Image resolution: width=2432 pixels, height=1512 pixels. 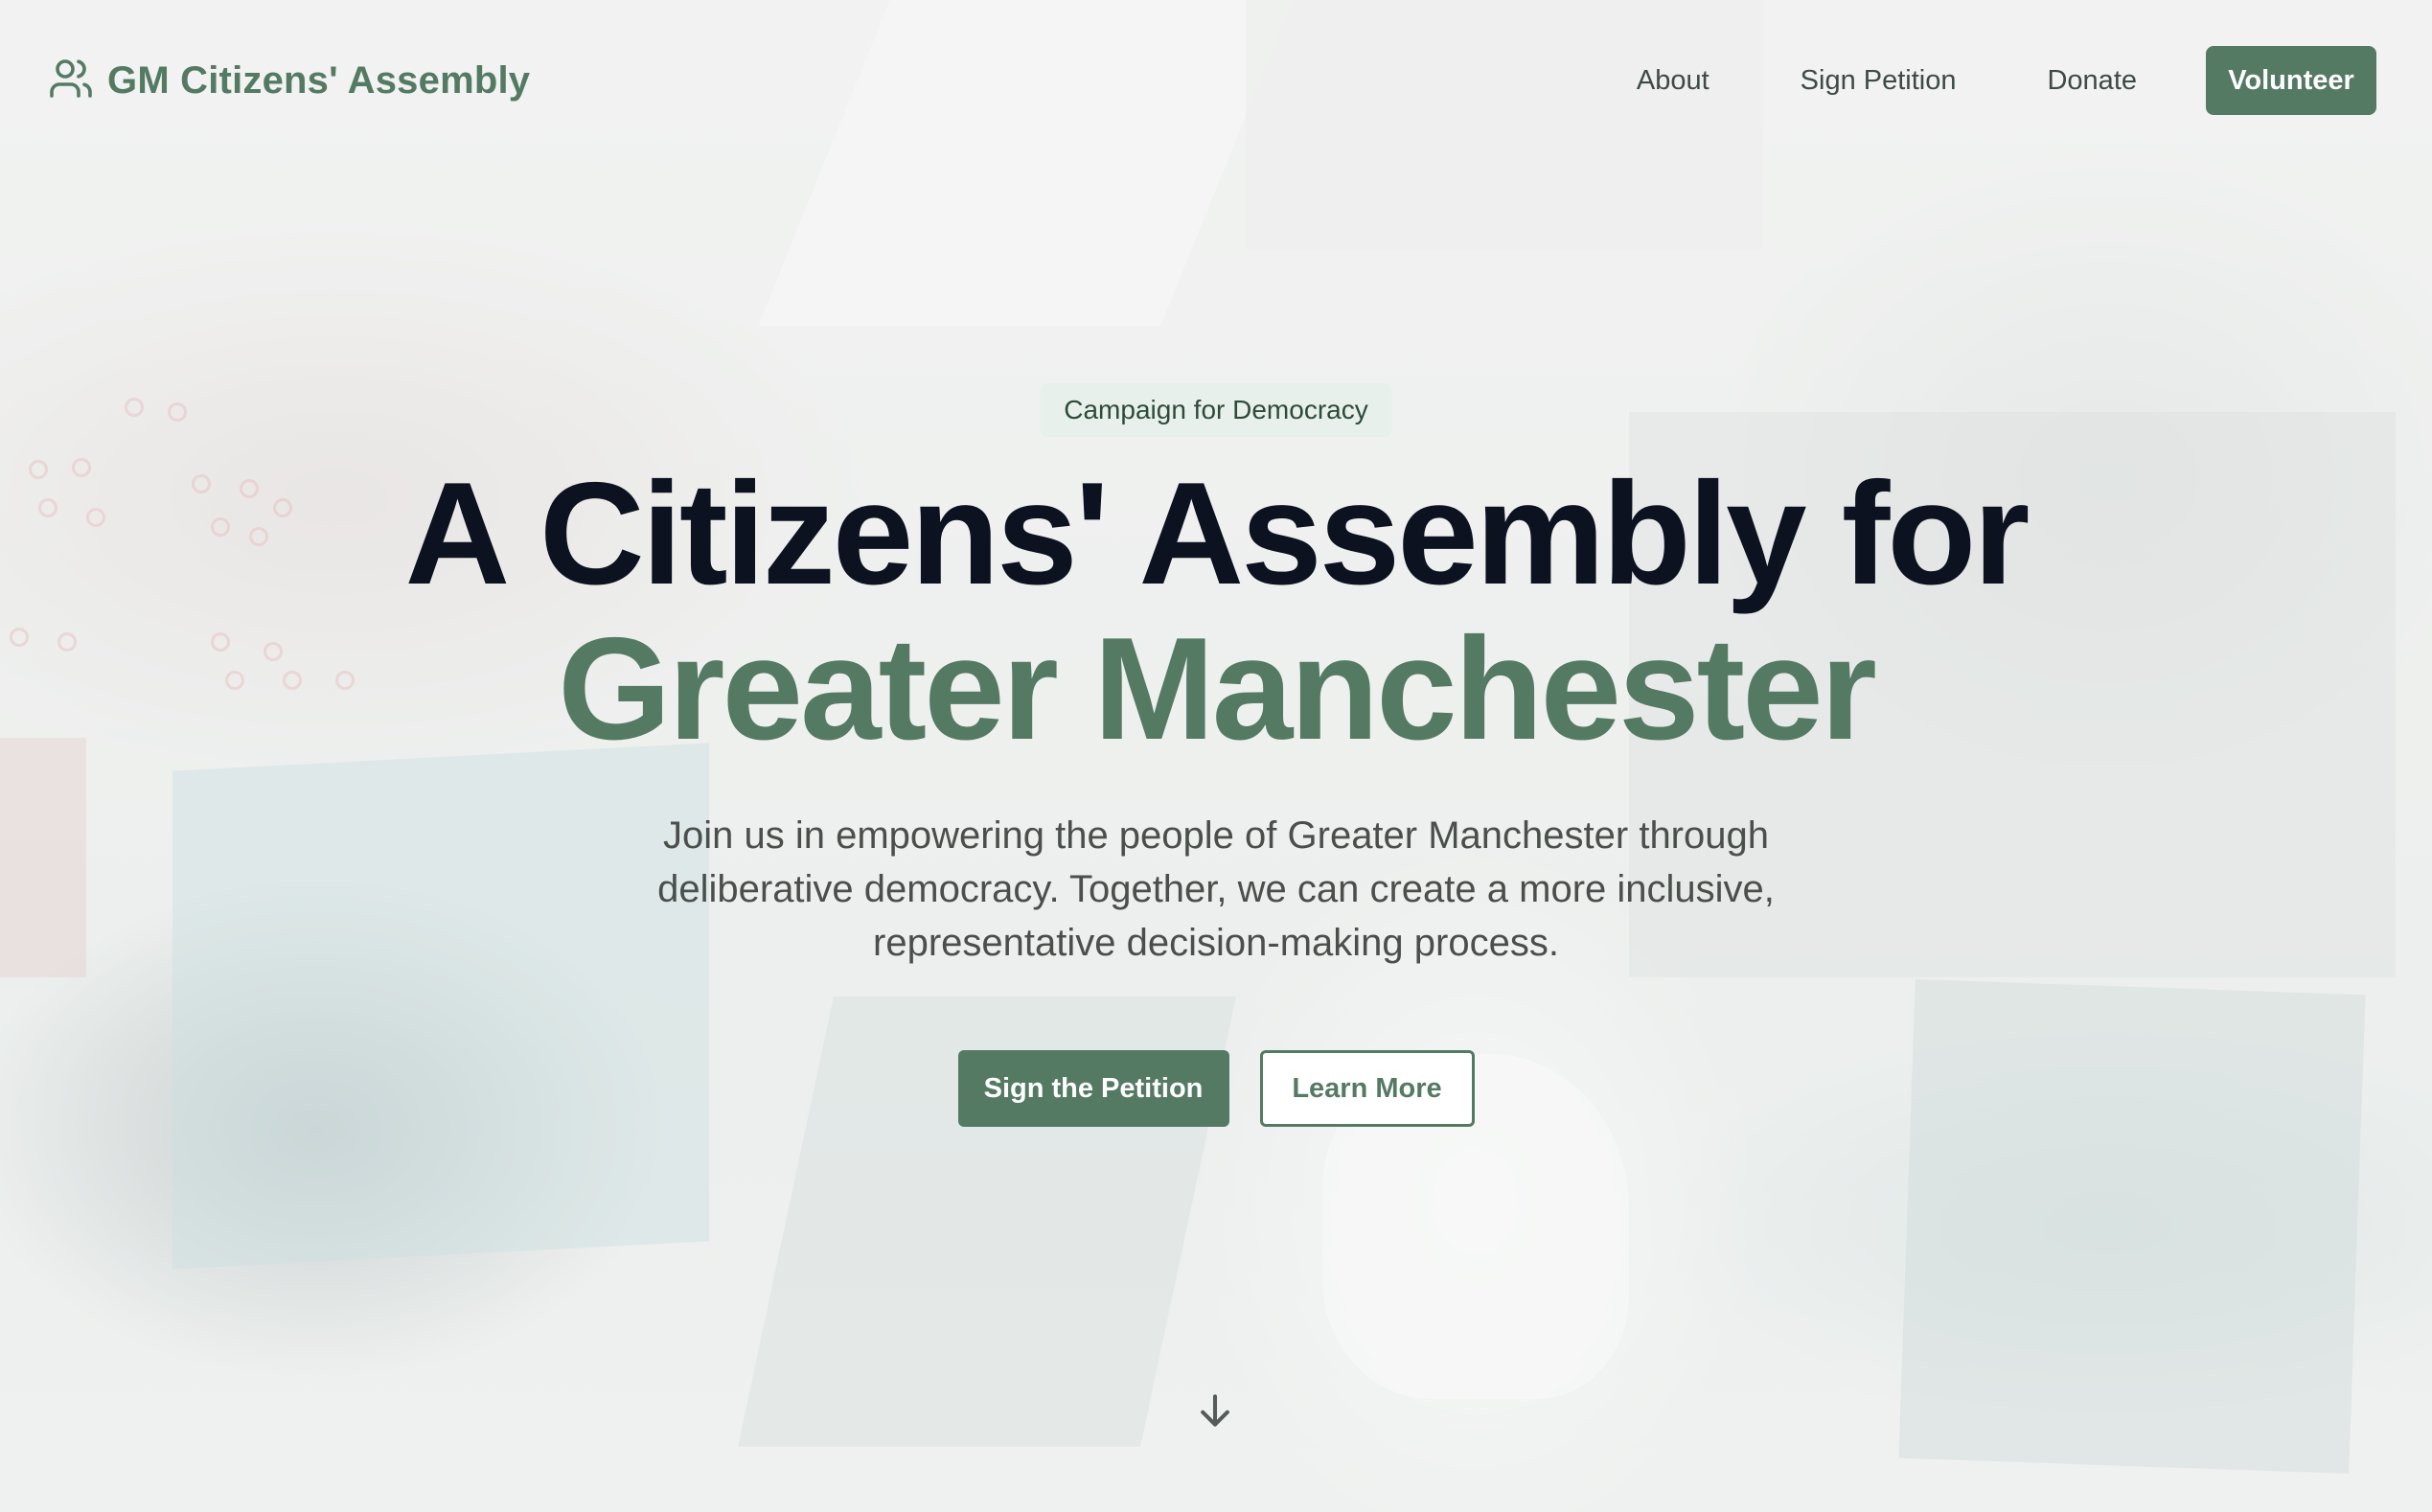 I want to click on sign-petition-button: Sign the Petition, so click(x=1093, y=1088).